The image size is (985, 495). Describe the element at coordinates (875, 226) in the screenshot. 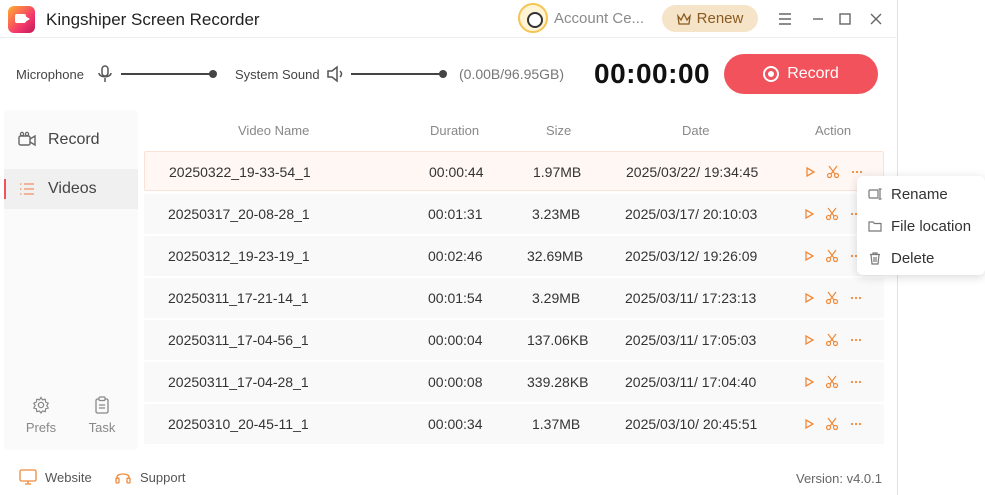

I see `folder-icon` at that location.